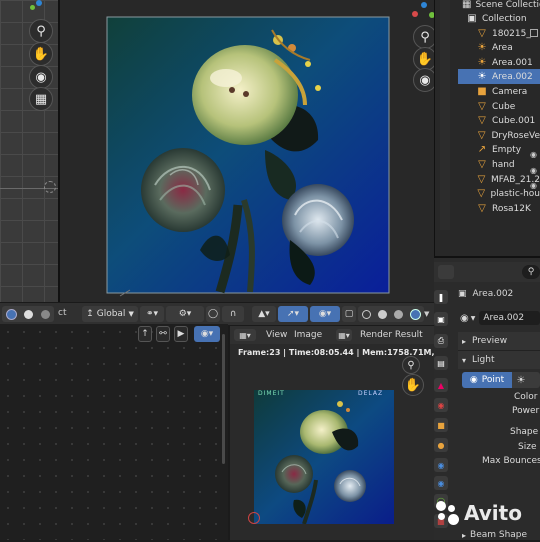  What do you see at coordinates (499, 341) in the screenshot?
I see `preview-panel-header: ▸ Preview` at bounding box center [499, 341].